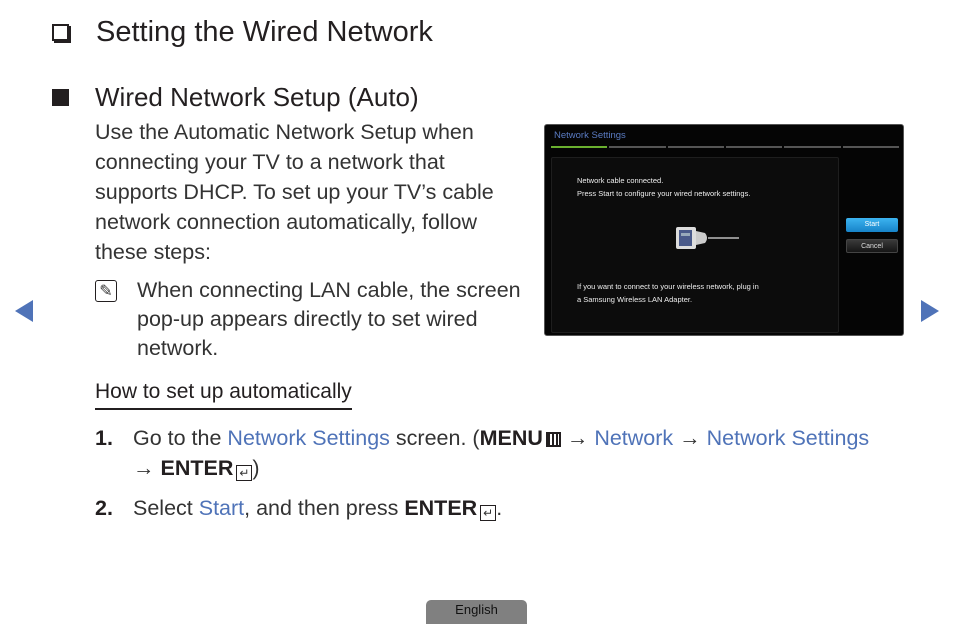 The width and height of the screenshot is (954, 624). Describe the element at coordinates (590, 135) in the screenshot. I see `tv-screen-title: Network Settings` at that location.